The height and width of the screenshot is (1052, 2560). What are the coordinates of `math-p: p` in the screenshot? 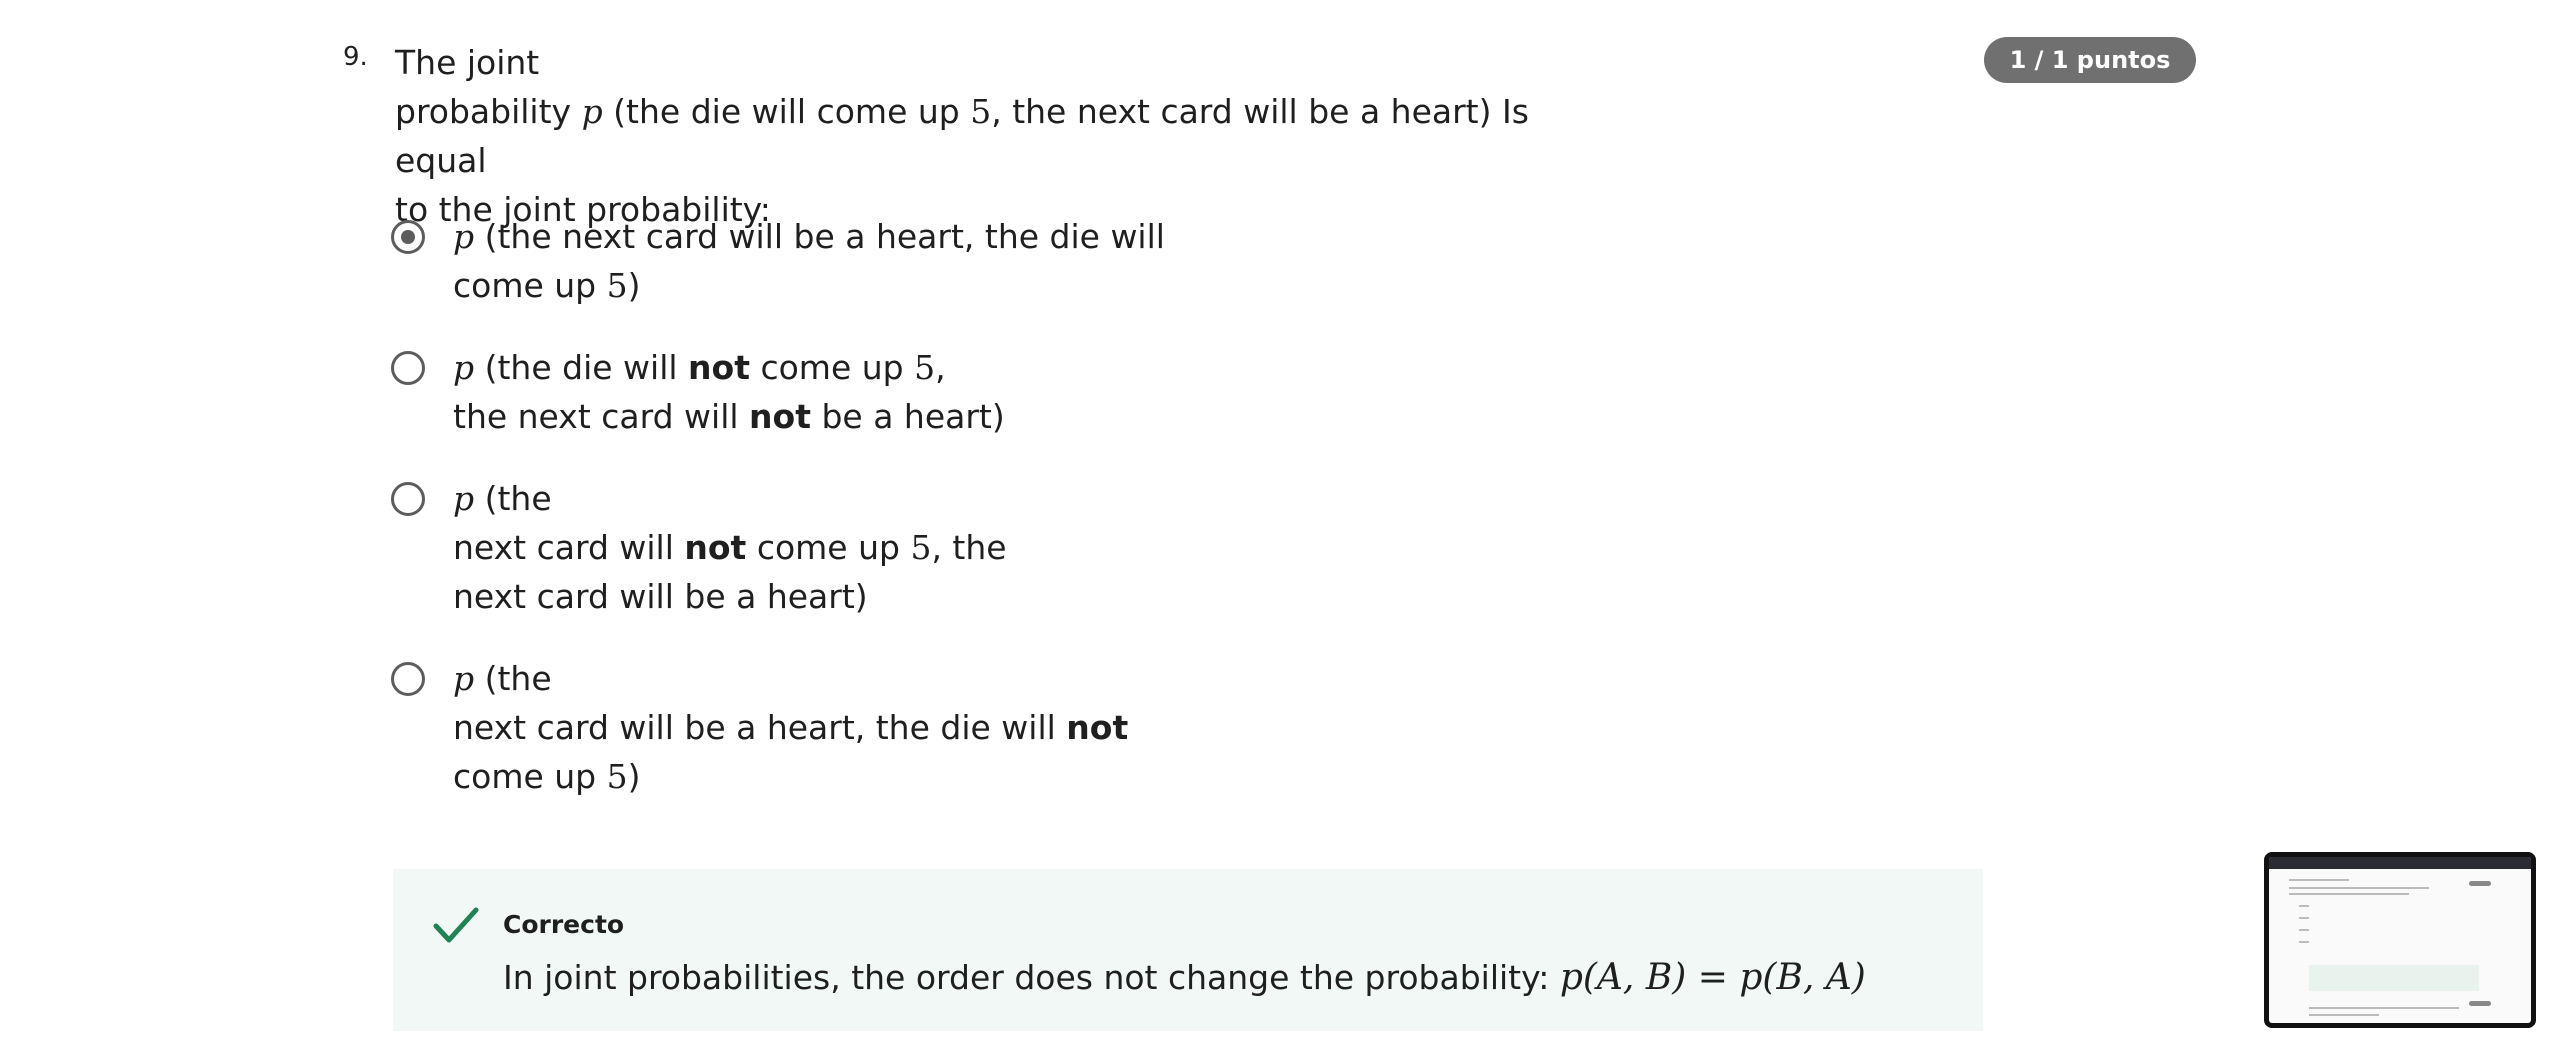 It's located at (592, 111).